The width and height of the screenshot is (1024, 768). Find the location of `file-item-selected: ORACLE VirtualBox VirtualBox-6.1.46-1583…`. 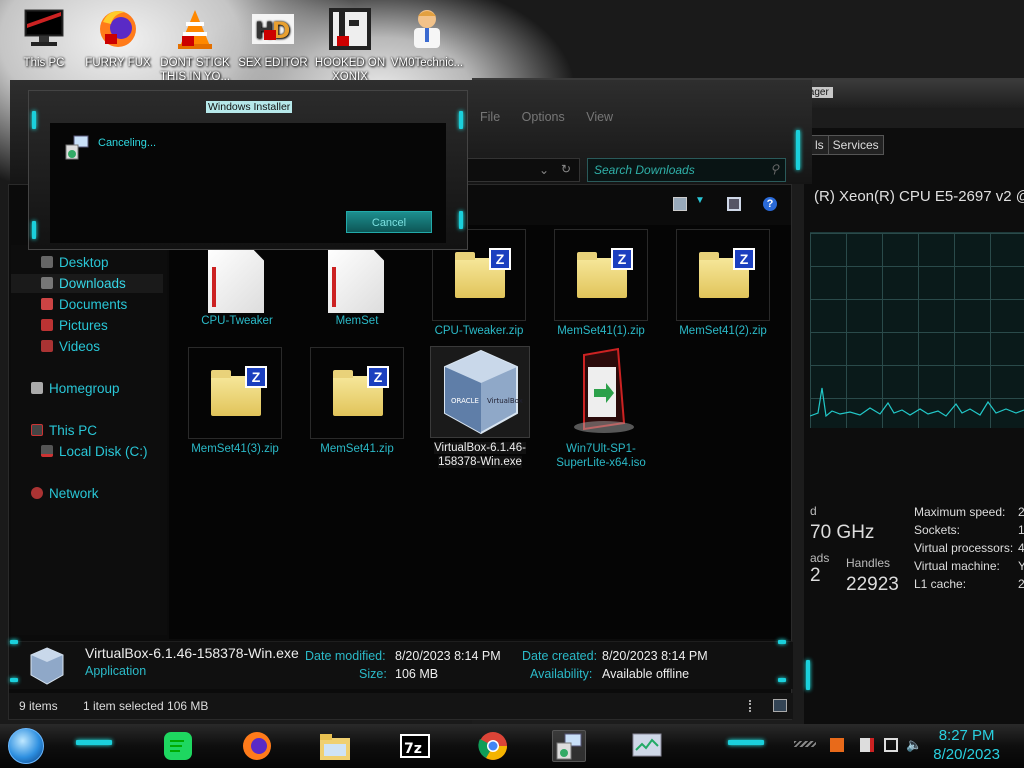

file-item-selected: ORACLE VirtualBox VirtualBox-6.1.46-1583… is located at coordinates (480, 407).